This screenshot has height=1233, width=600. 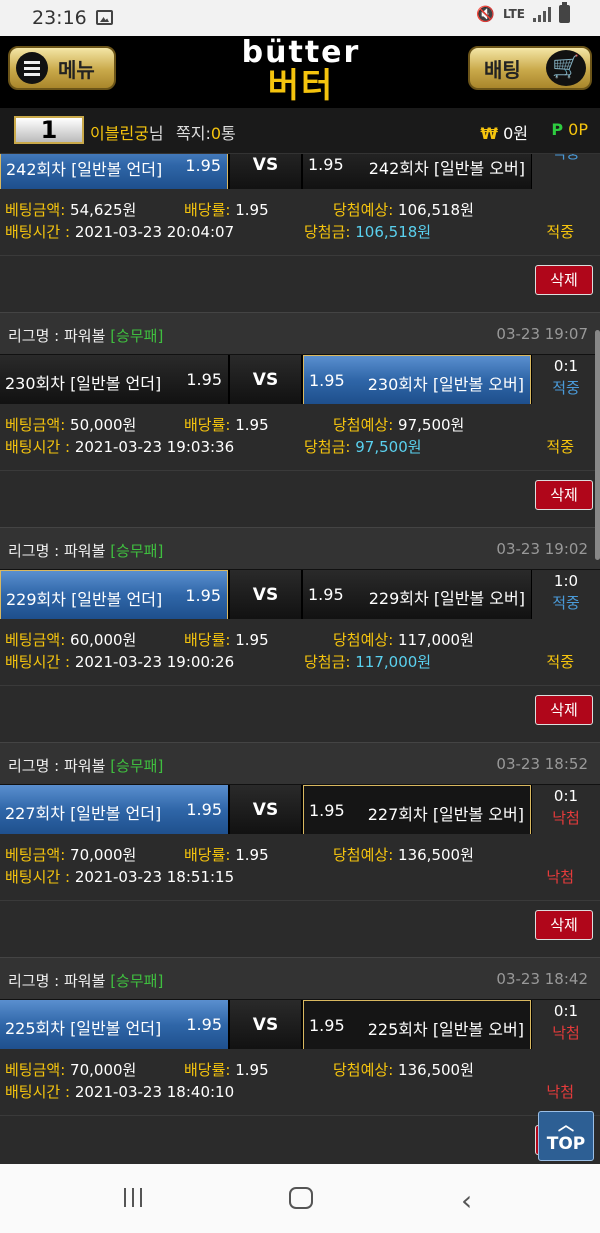 What do you see at coordinates (70, 209) in the screenshot?
I see `bet-amount: 베팅금액: 54,625원` at bounding box center [70, 209].